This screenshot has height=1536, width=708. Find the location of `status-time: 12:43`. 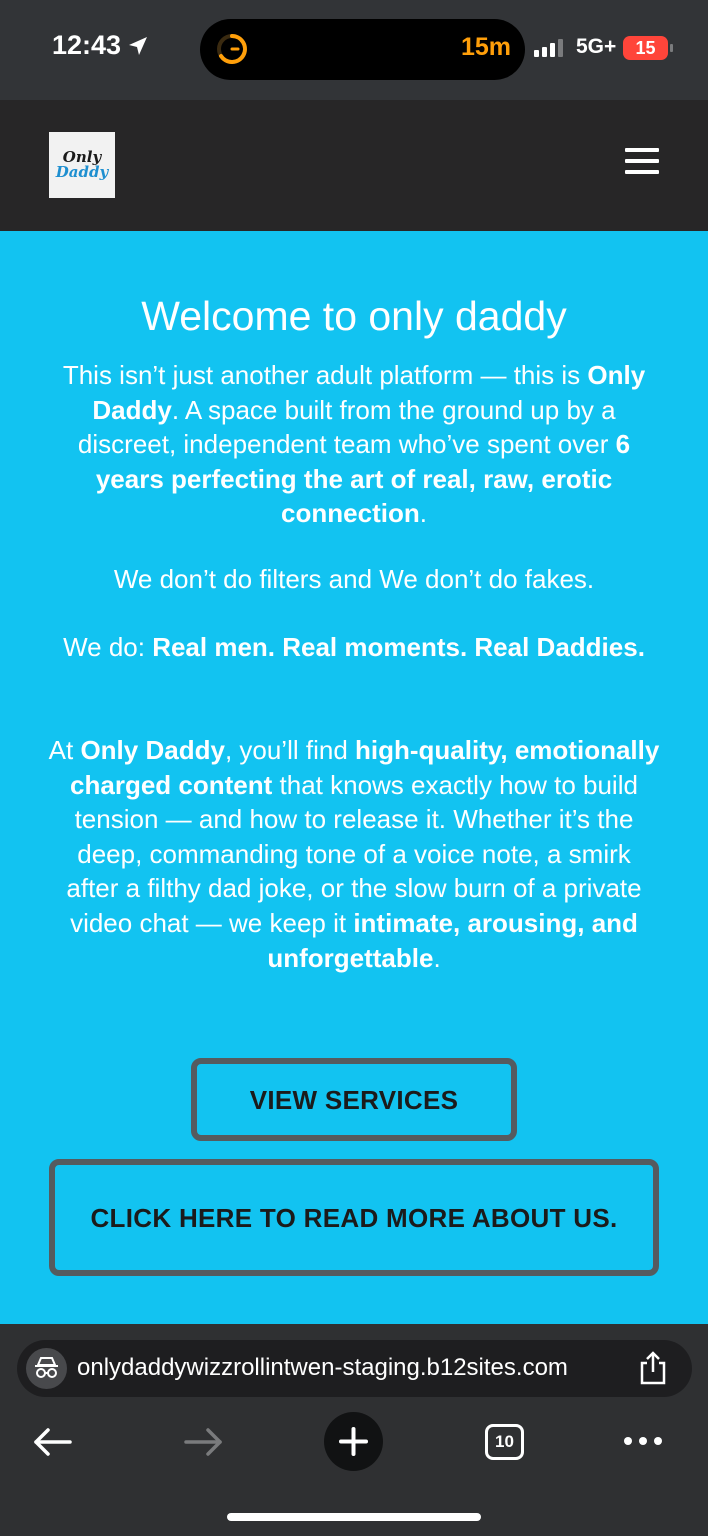

status-time: 12:43 is located at coordinates (100, 45).